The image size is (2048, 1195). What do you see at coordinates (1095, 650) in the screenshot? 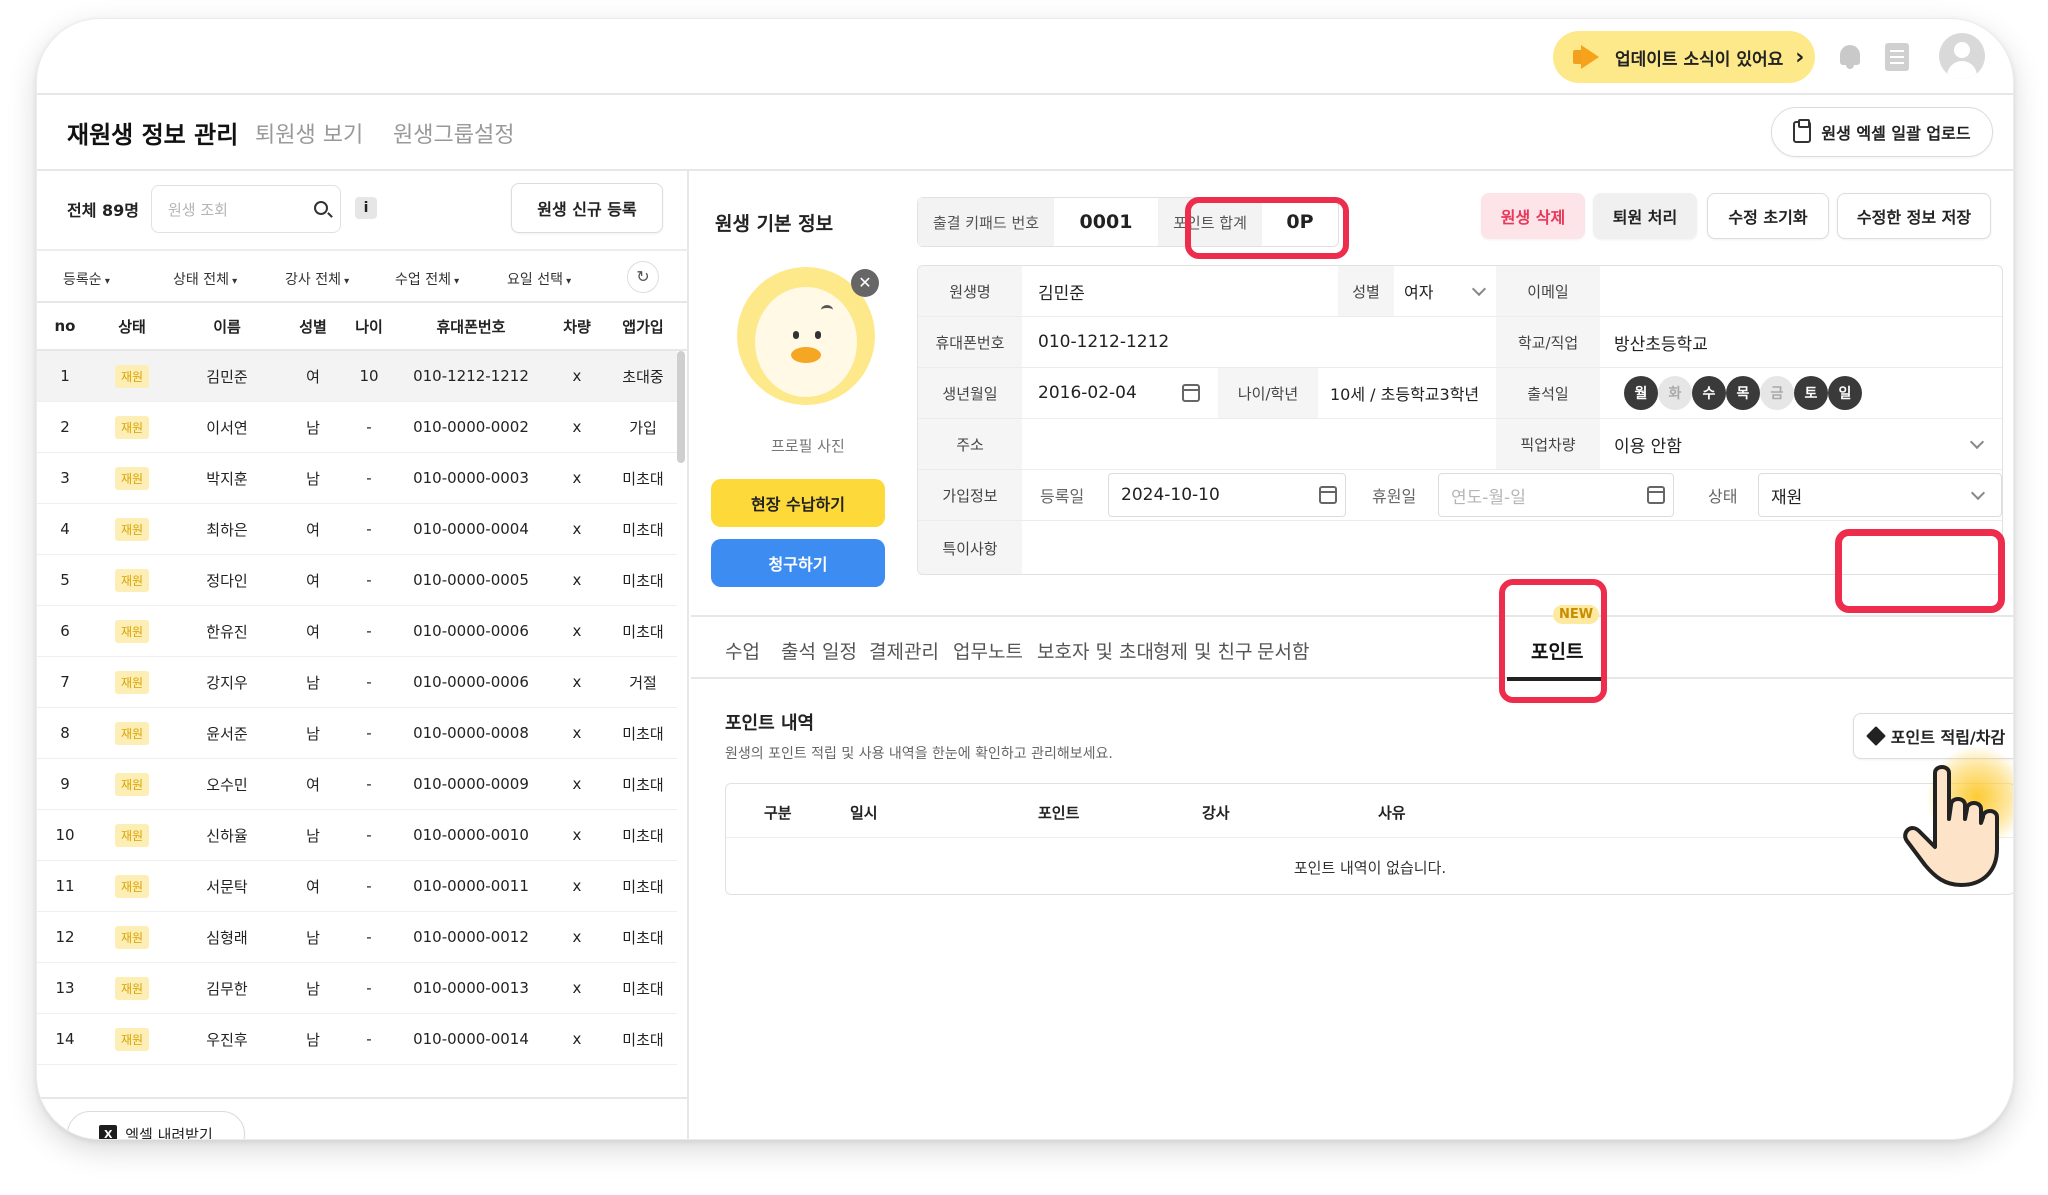
I see `tab-guardians: 보호자 및 초대` at bounding box center [1095, 650].